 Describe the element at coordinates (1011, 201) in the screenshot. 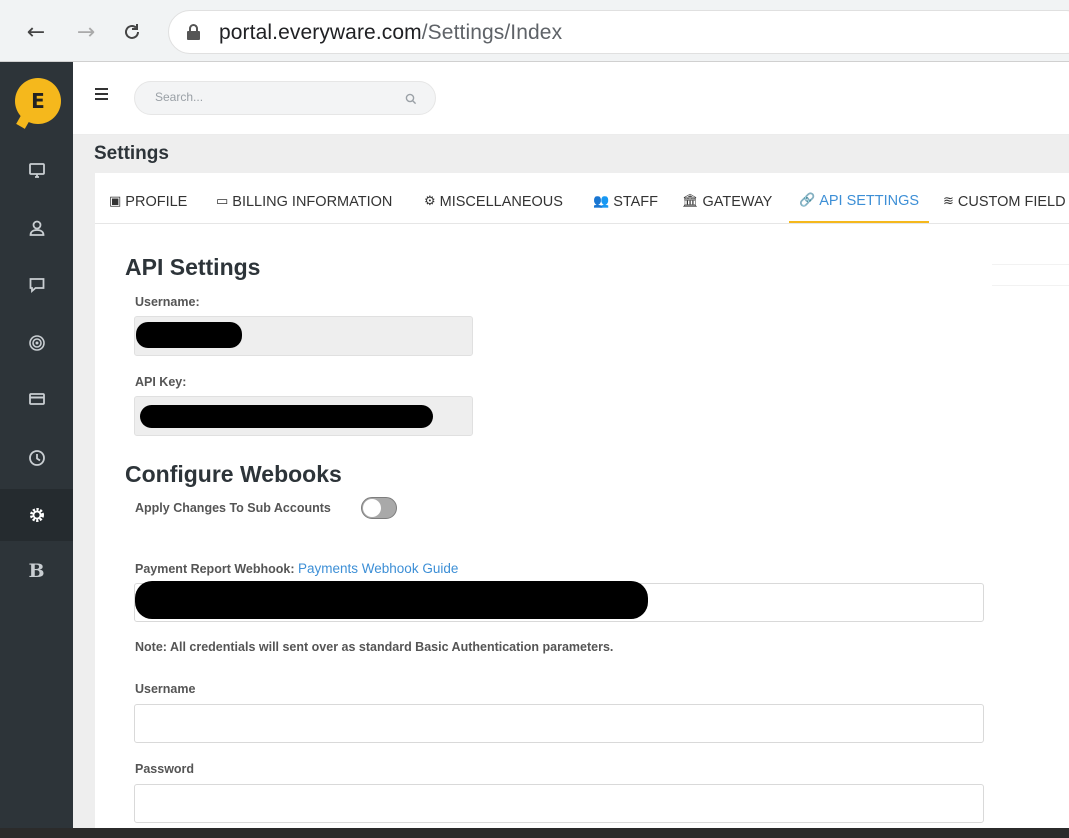

I see `tab-label: CUSTOM FIELD` at that location.